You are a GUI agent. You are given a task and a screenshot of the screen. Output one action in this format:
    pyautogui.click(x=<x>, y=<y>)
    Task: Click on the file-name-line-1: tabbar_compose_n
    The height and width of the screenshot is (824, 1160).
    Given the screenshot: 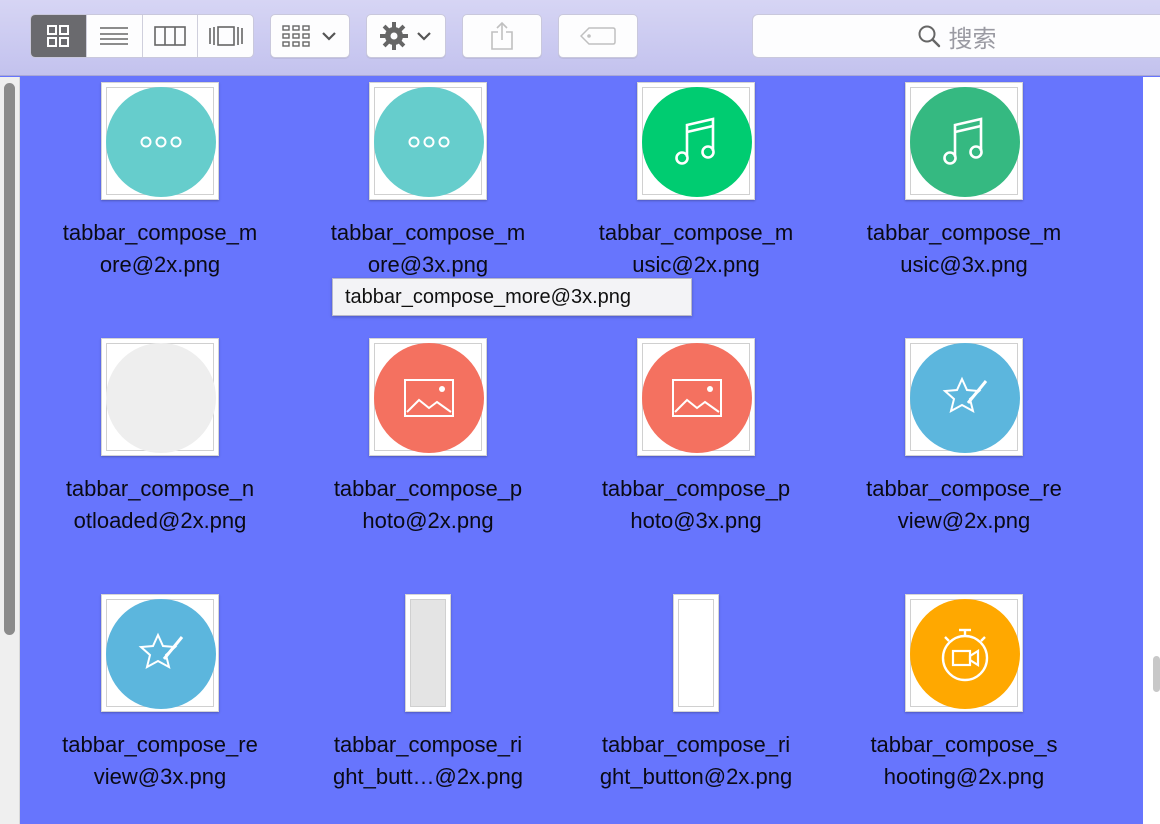 What is the action you would take?
    pyautogui.click(x=160, y=488)
    